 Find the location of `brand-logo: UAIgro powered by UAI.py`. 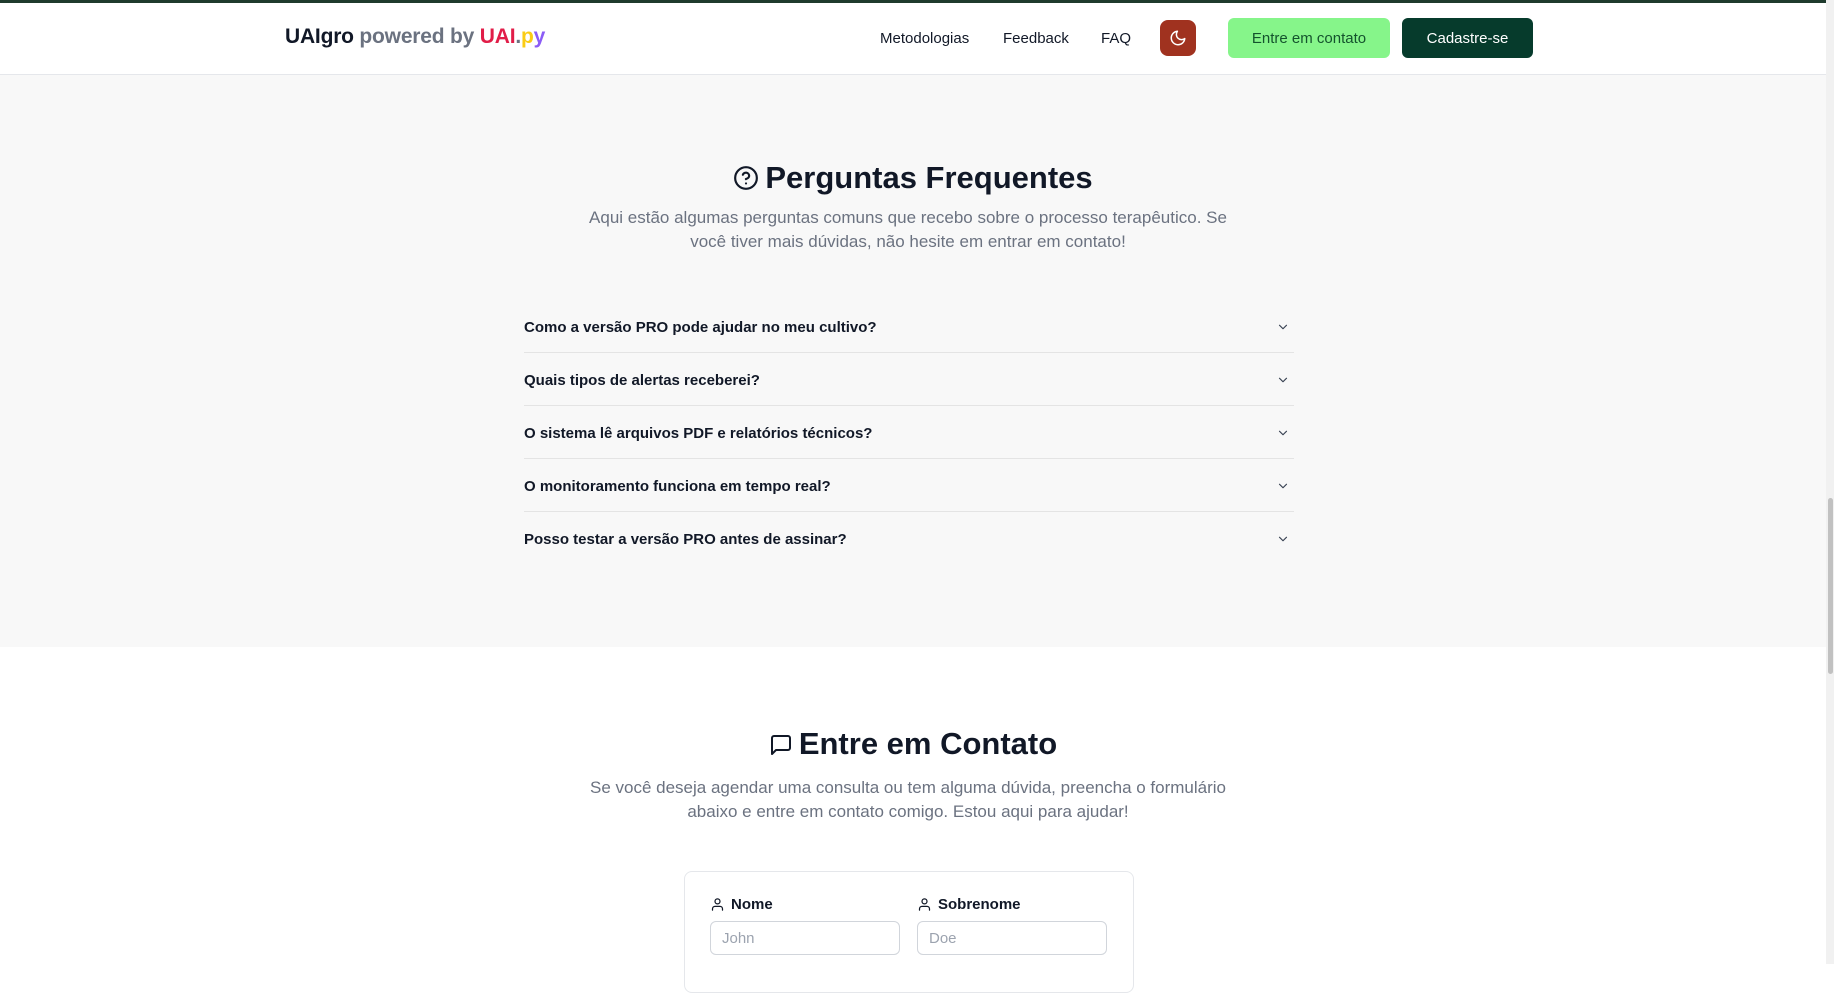

brand-logo: UAIgro powered by UAI.py is located at coordinates (415, 37).